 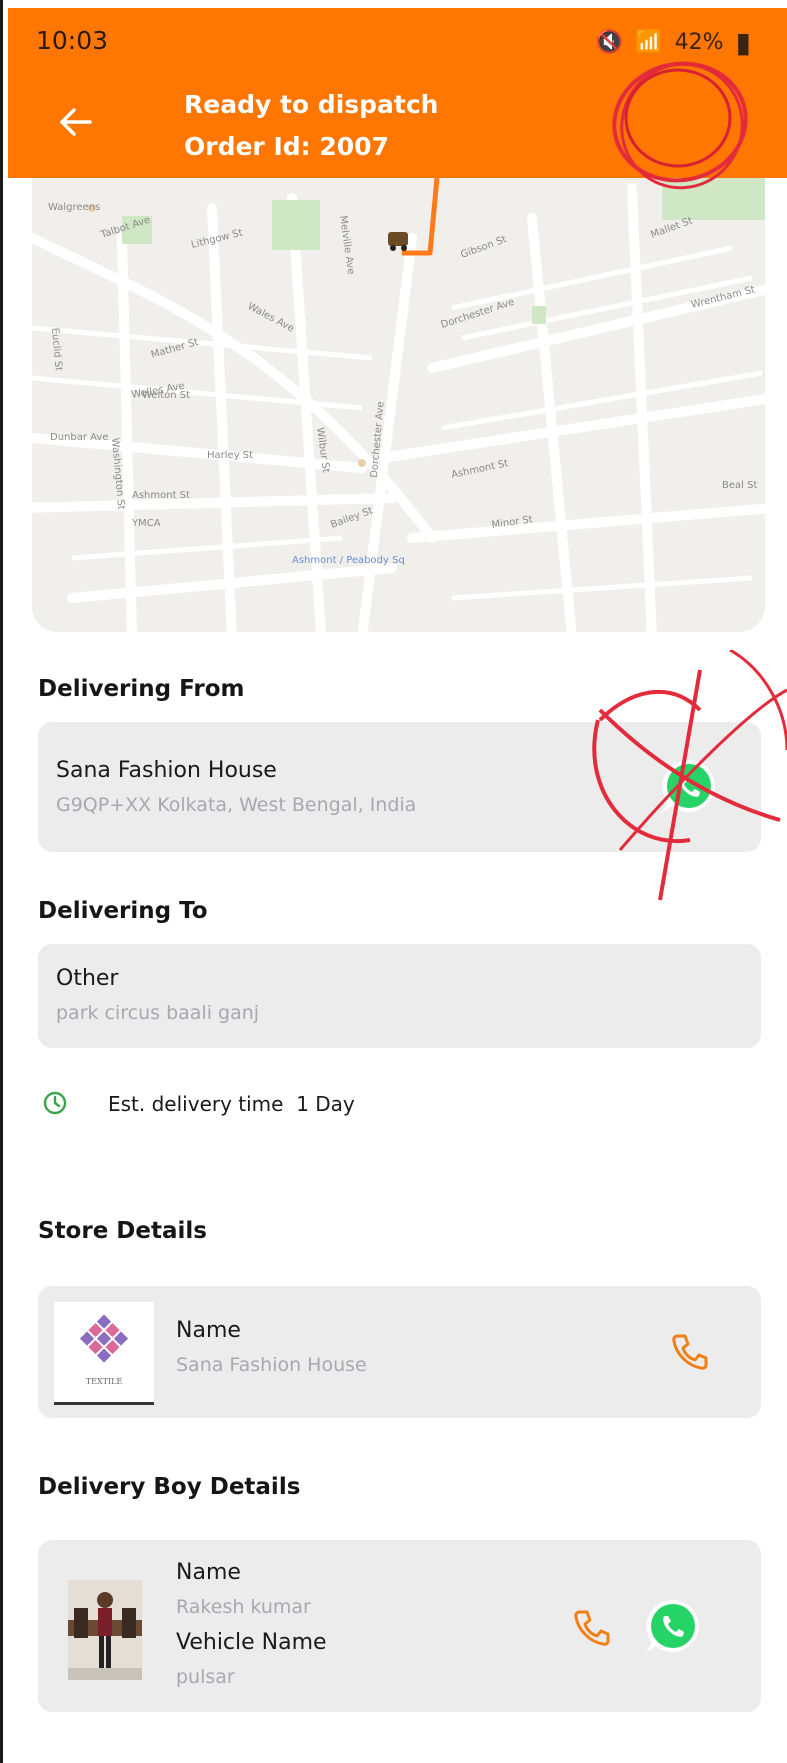 I want to click on store-details-heading: Store Details, so click(x=122, y=1231).